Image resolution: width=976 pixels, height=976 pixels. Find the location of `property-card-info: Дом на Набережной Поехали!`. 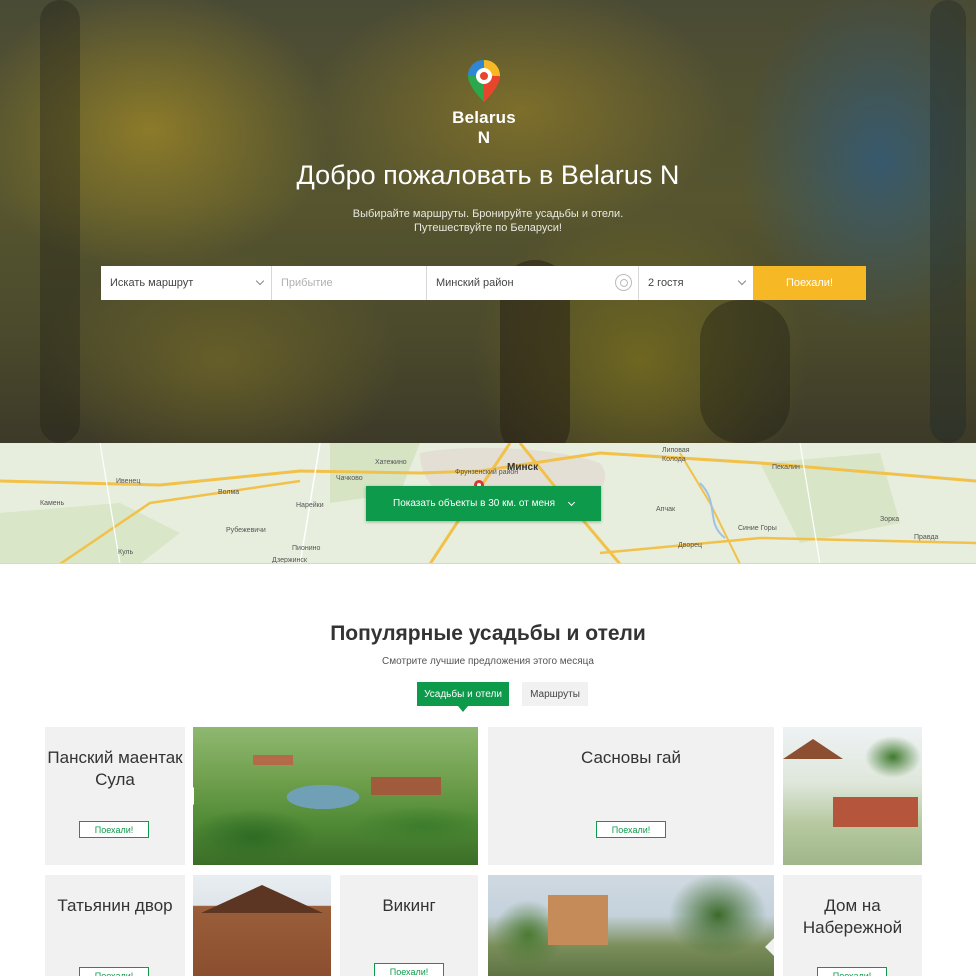

property-card-info: Дом на Набережной Поехали! is located at coordinates (852, 925).